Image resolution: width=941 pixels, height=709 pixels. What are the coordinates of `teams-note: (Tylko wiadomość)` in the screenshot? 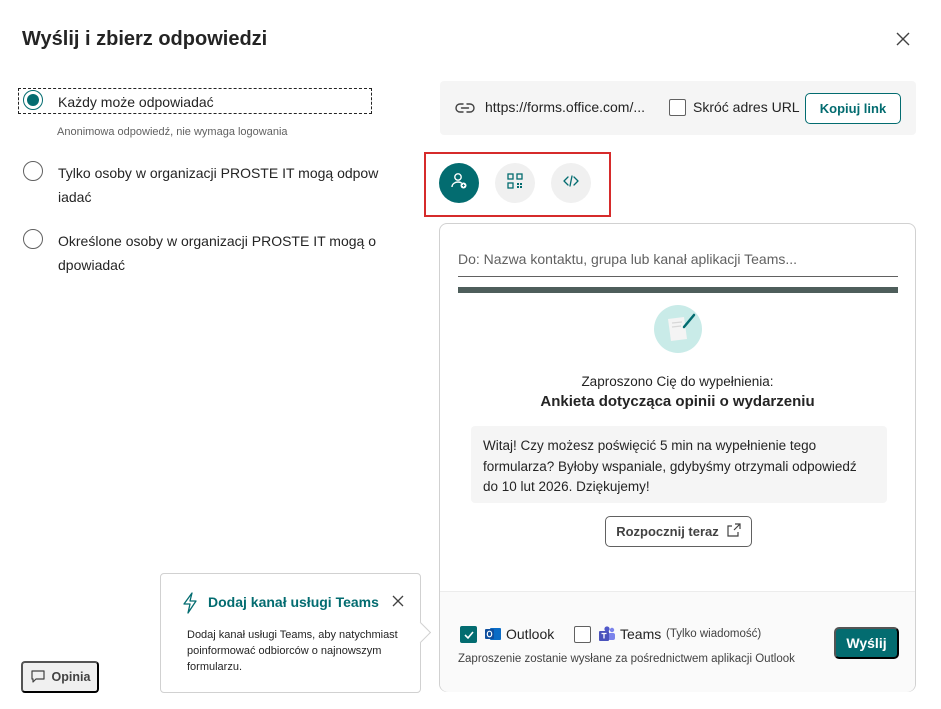 It's located at (714, 634).